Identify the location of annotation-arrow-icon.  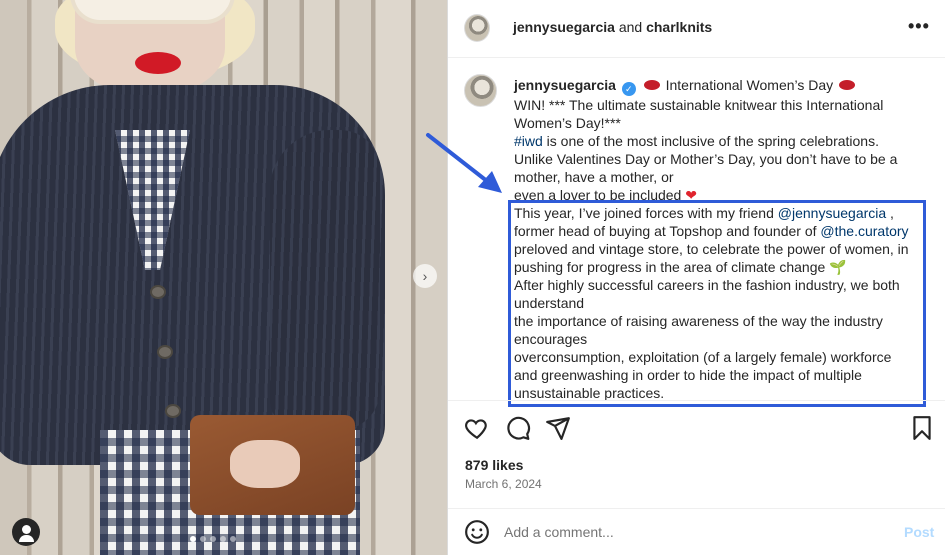
(464, 163).